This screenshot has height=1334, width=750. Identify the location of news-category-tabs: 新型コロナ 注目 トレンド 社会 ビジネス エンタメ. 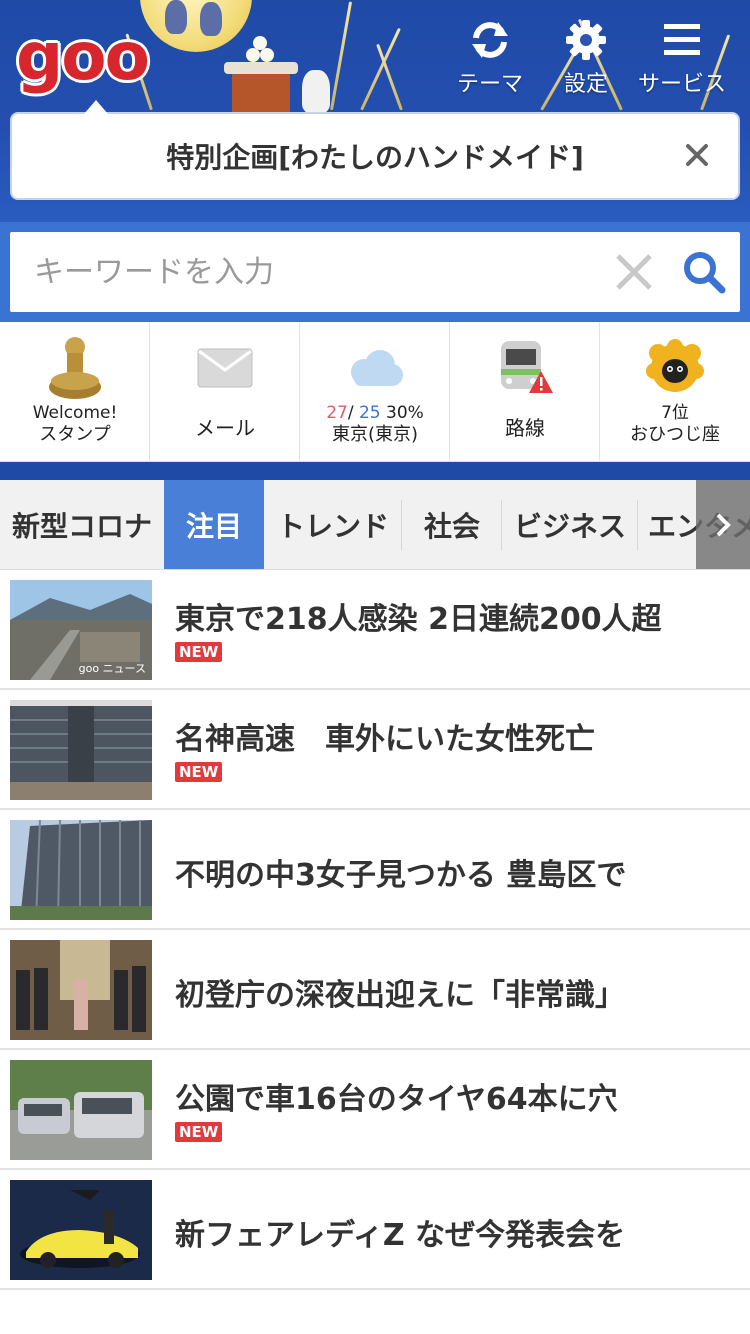
(375, 525).